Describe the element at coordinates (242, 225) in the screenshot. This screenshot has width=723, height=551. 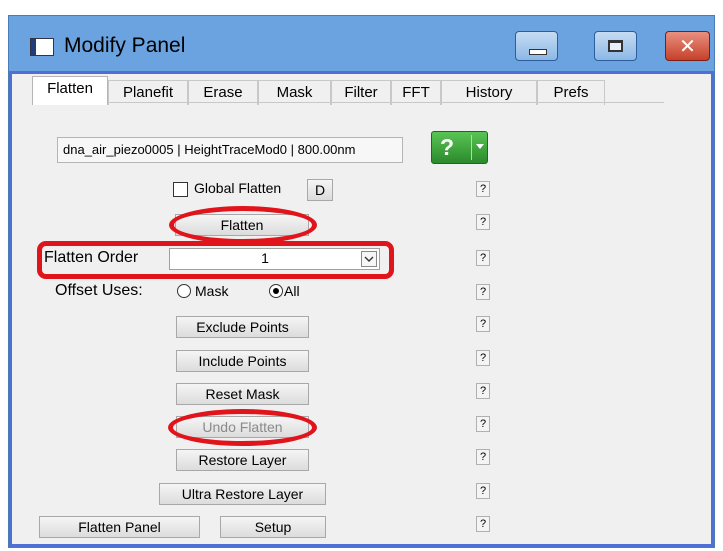
I see `flatten-button: Flatten` at that location.